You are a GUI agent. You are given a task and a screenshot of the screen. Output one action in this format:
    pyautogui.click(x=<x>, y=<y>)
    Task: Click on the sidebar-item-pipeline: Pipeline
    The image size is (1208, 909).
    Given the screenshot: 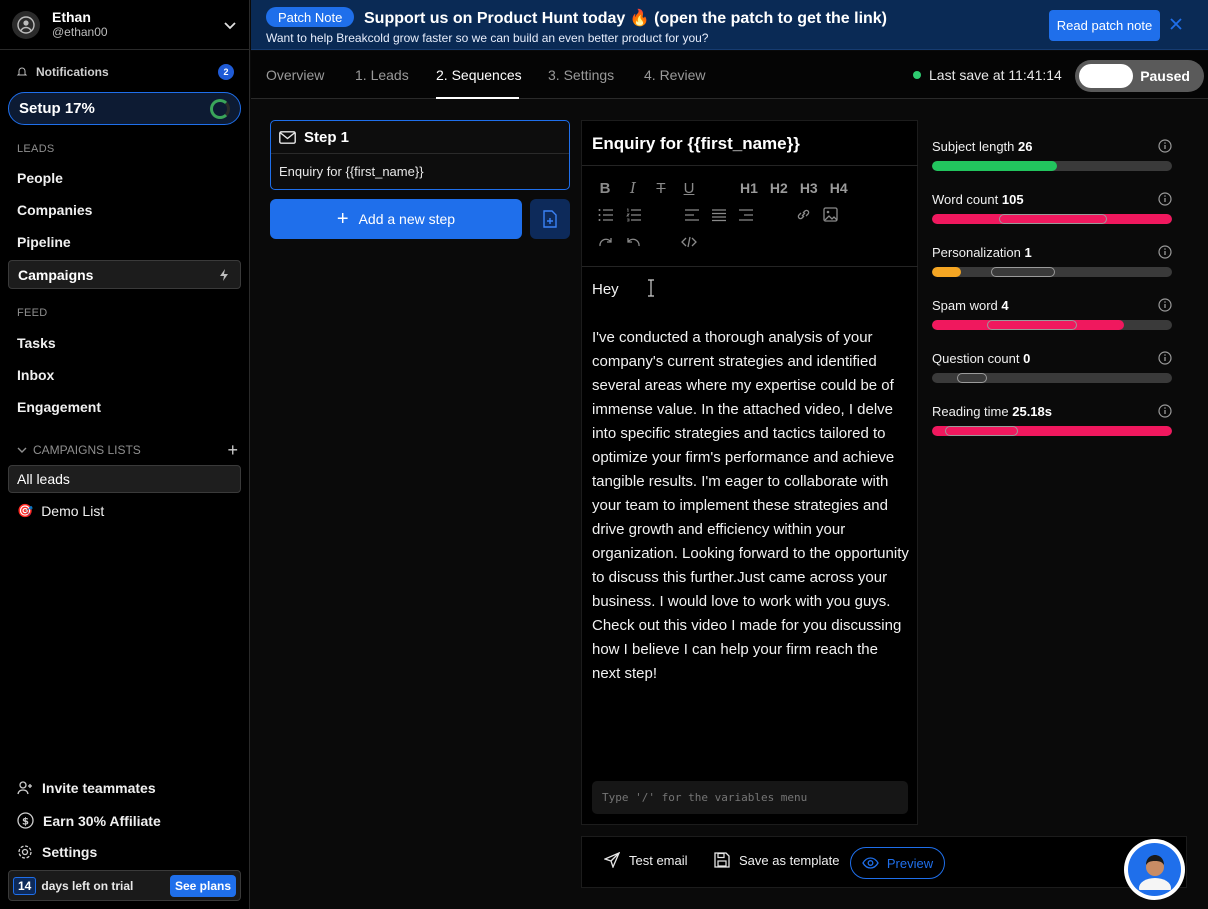 What is the action you would take?
    pyautogui.click(x=44, y=242)
    